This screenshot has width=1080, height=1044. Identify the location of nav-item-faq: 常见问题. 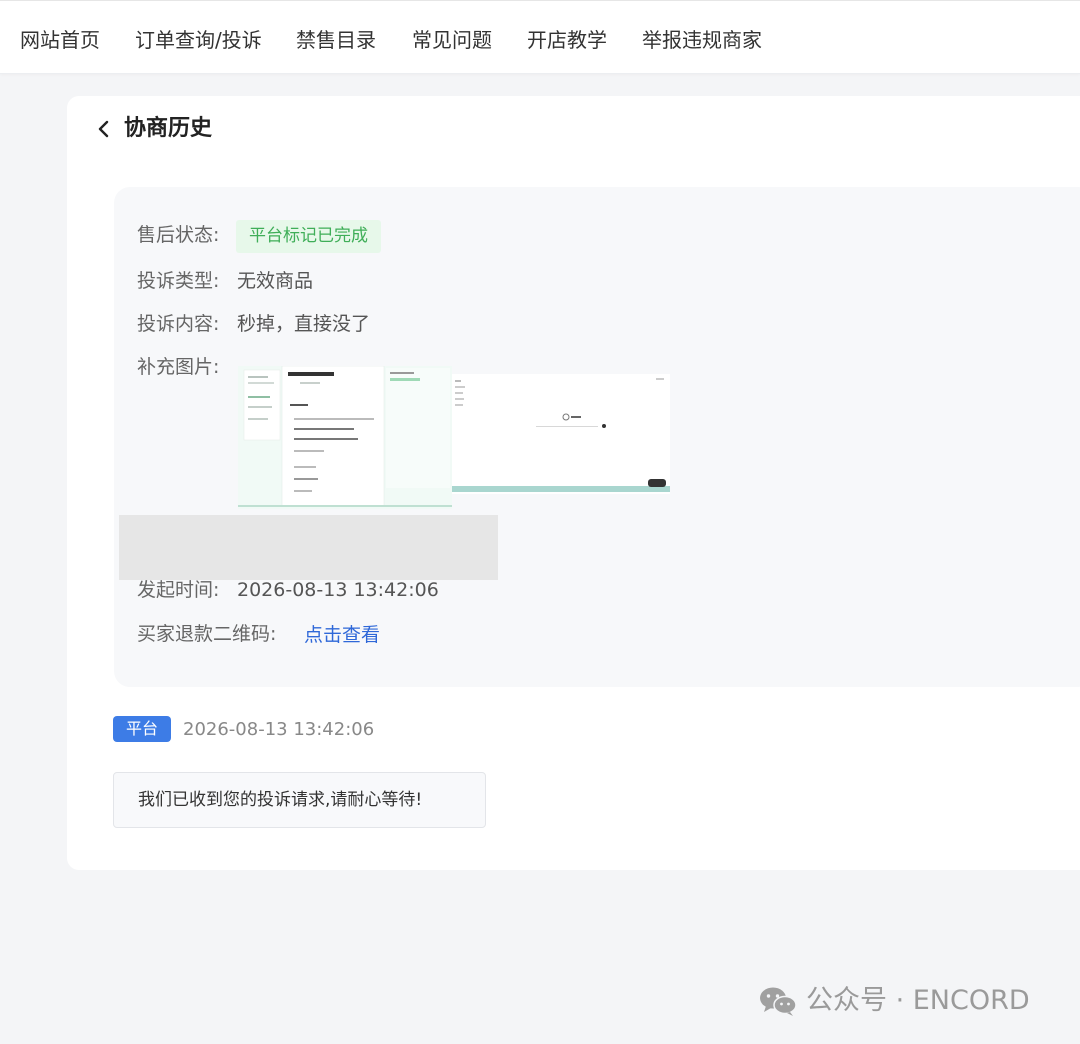
(452, 40).